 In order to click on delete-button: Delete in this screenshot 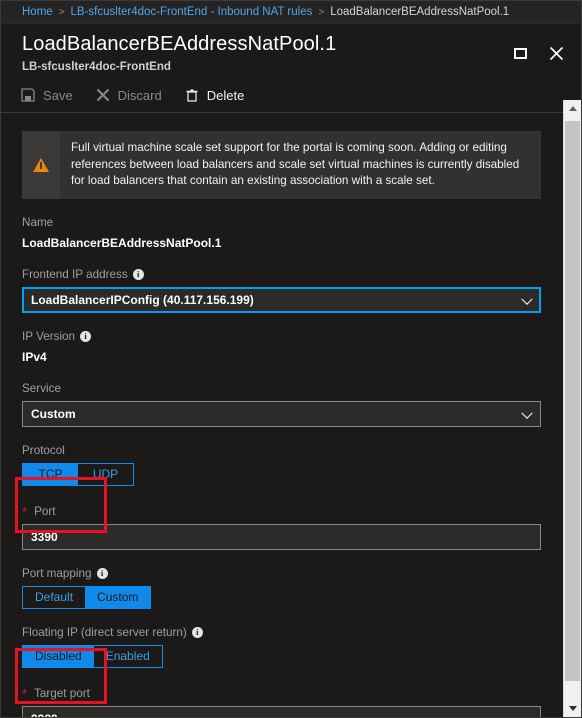, I will do `click(214, 95)`.